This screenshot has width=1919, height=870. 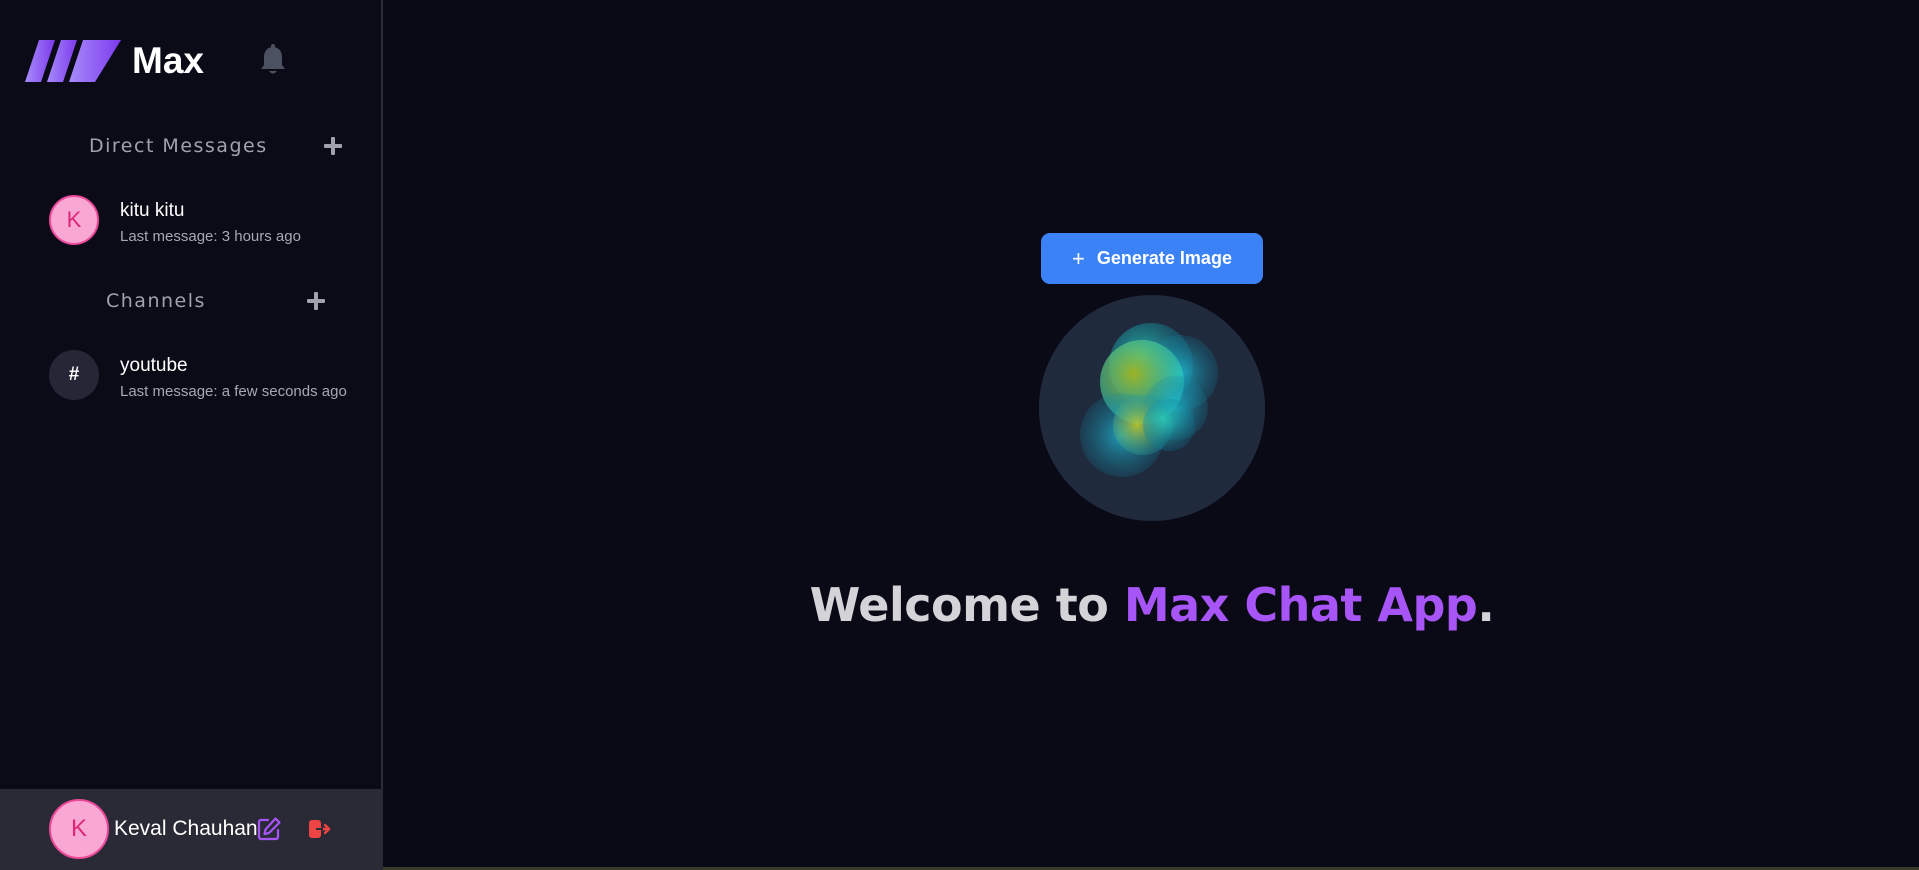 What do you see at coordinates (209, 223) in the screenshot?
I see `dm-item-kitu: K kitu kitu Last message: 3 hours ago` at bounding box center [209, 223].